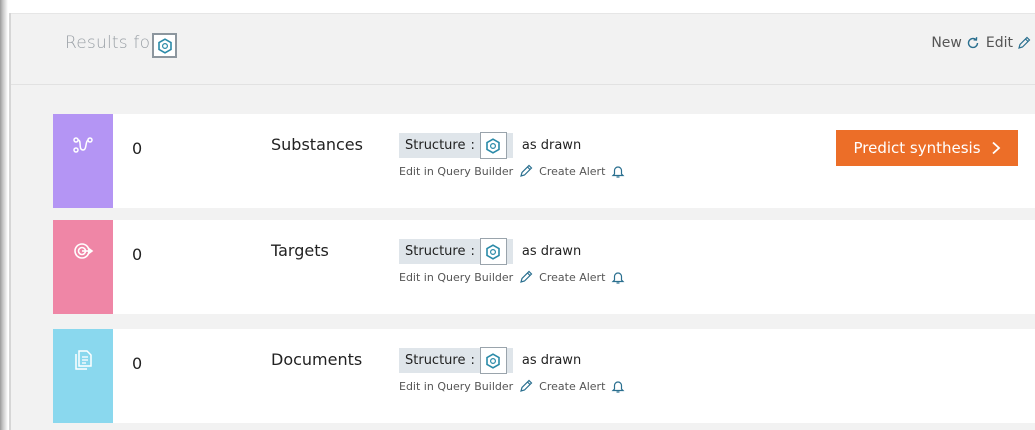 This screenshot has height=430, width=1035. I want to click on predict-synthesis-button: Predict synthesis, so click(927, 148).